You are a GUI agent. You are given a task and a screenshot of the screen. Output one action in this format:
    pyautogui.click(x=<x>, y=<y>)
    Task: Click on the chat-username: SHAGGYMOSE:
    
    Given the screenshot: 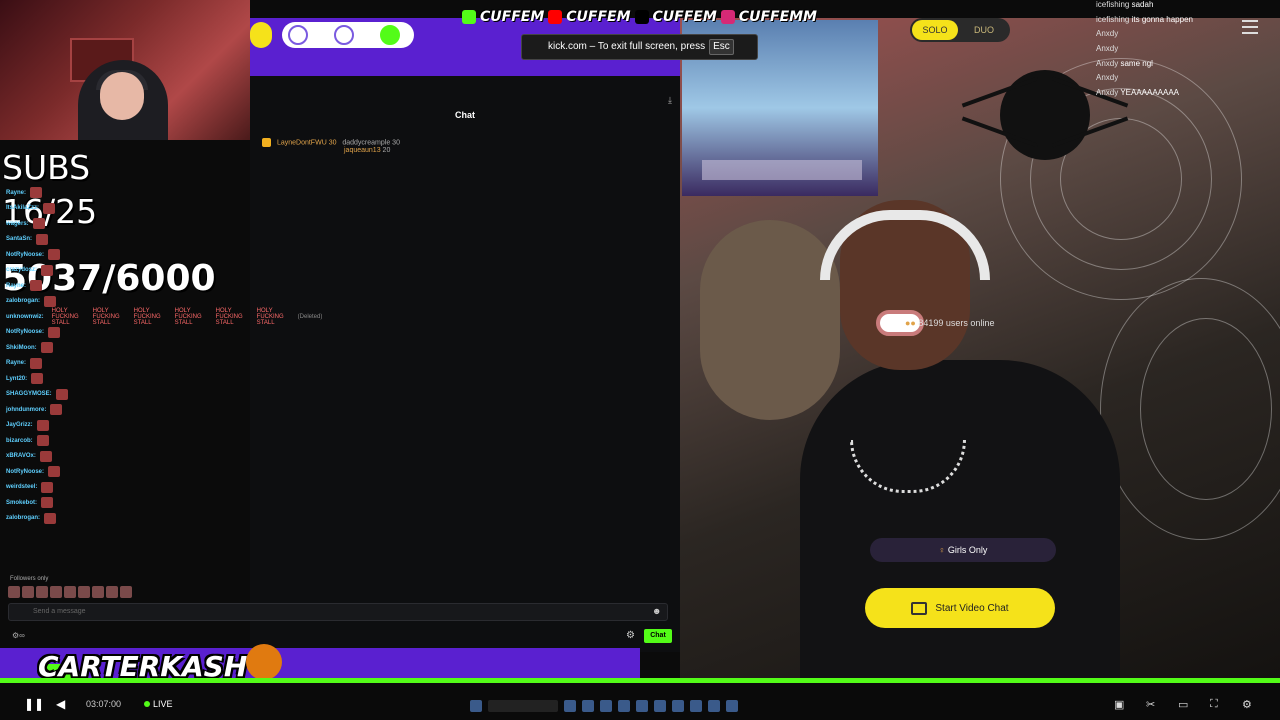 What is the action you would take?
    pyautogui.click(x=29, y=394)
    